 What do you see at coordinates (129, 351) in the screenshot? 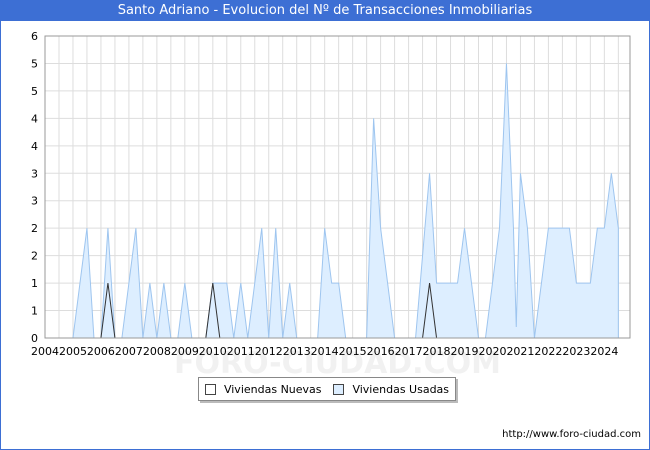
I see `x-tick-label: 2007` at bounding box center [129, 351].